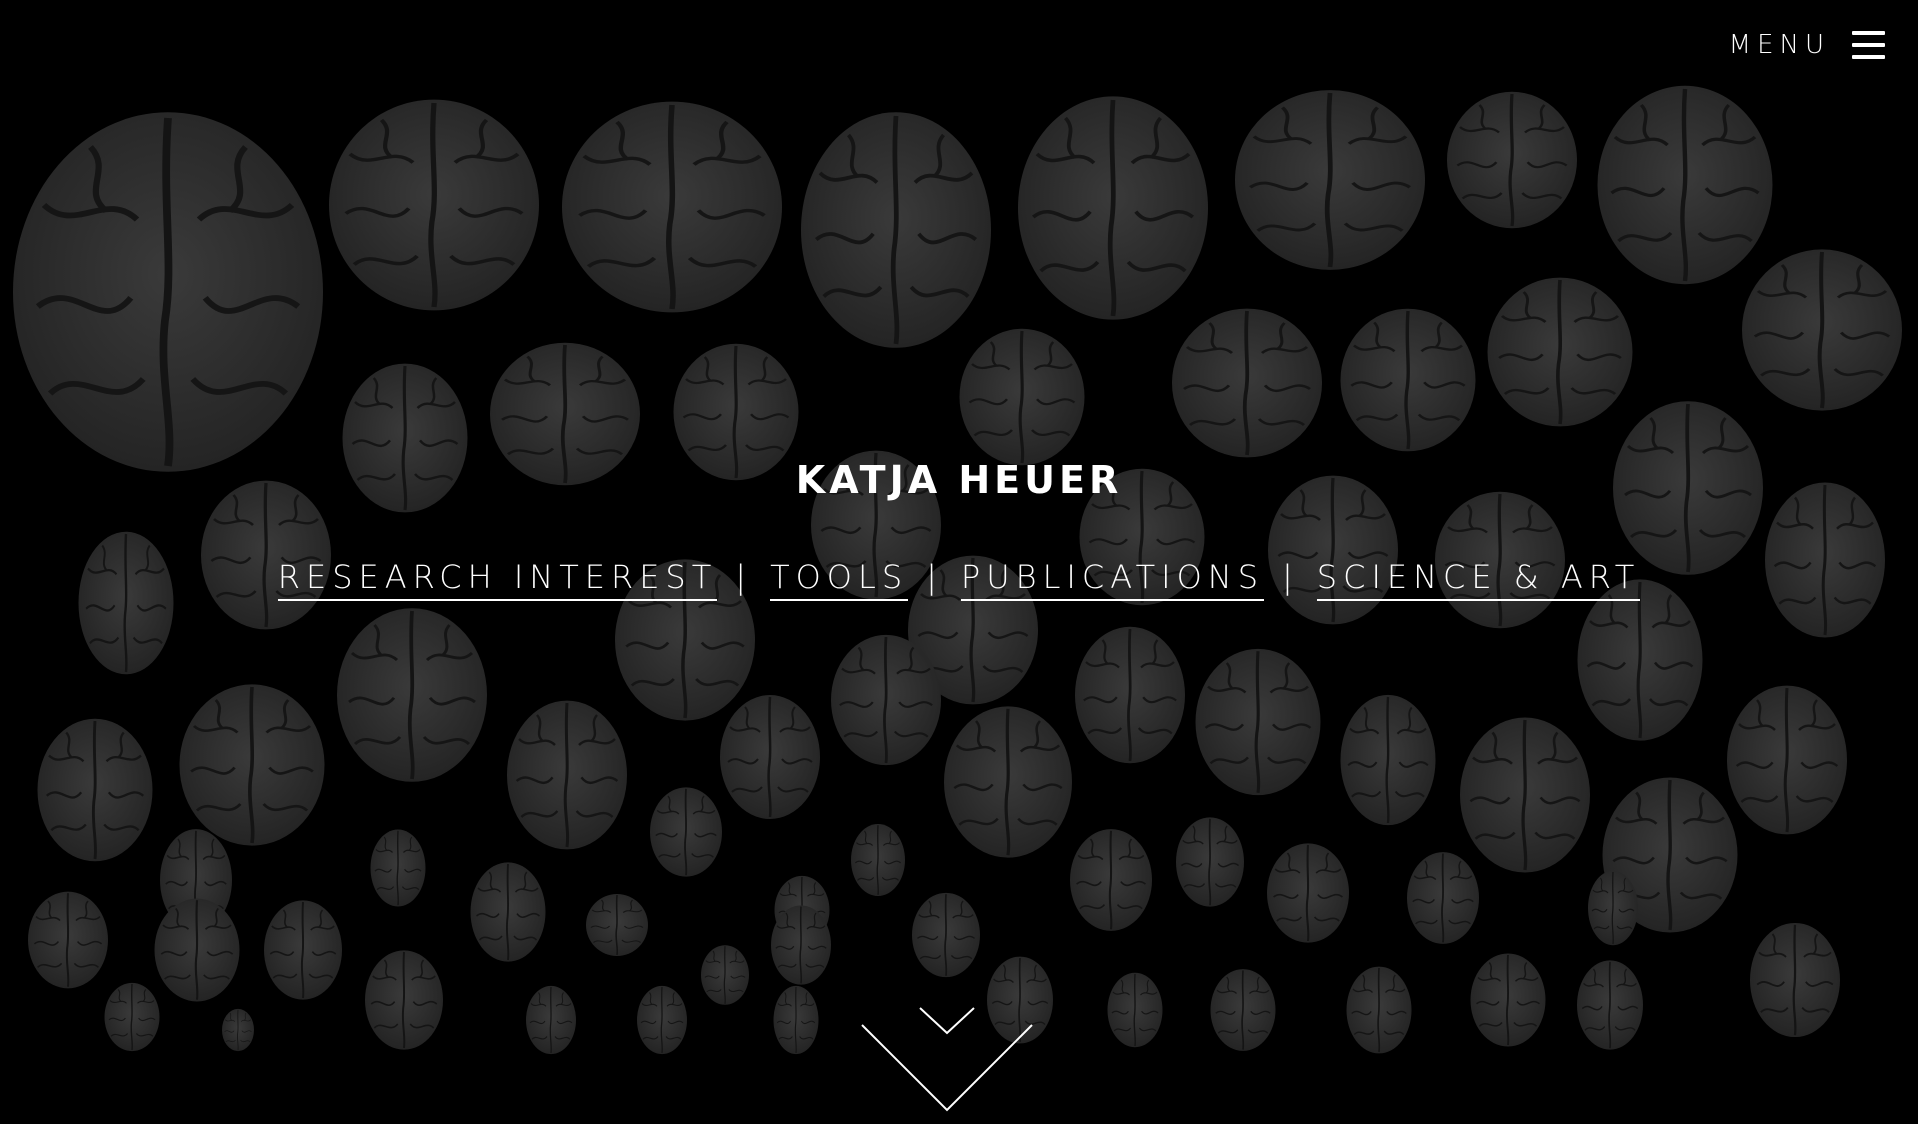 This screenshot has height=1124, width=1918. I want to click on nav-link-tools: TOOLS, so click(839, 579).